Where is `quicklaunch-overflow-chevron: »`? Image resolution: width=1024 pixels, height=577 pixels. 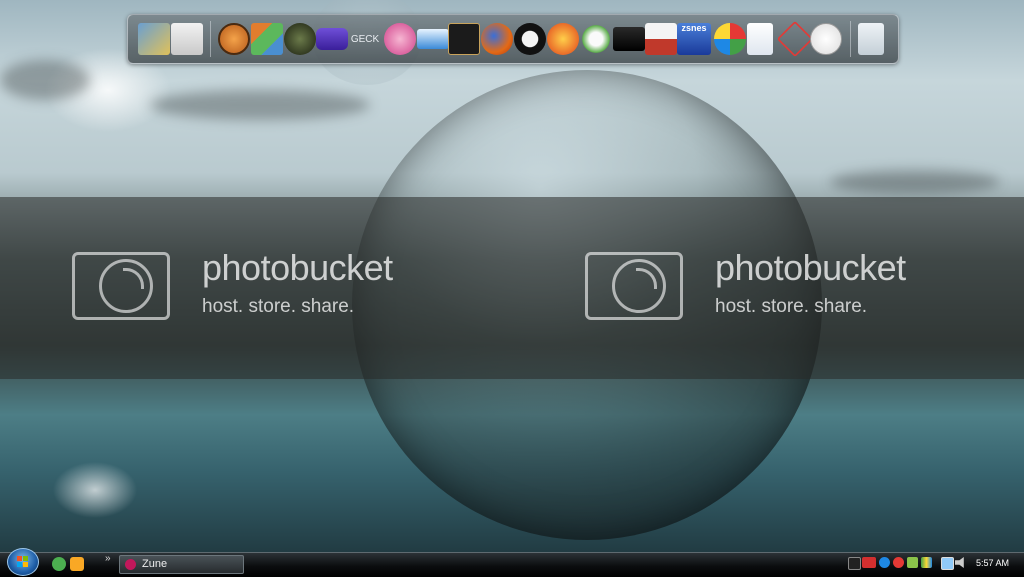
quicklaunch-overflow-chevron: » is located at coordinates (108, 558).